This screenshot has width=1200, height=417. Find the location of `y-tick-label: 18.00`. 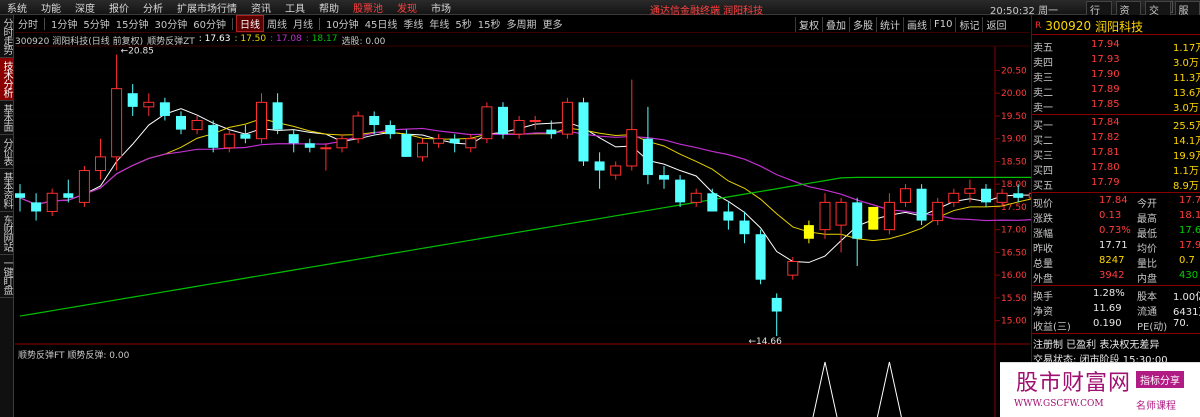

y-tick-label: 18.00 is located at coordinates (1014, 185).